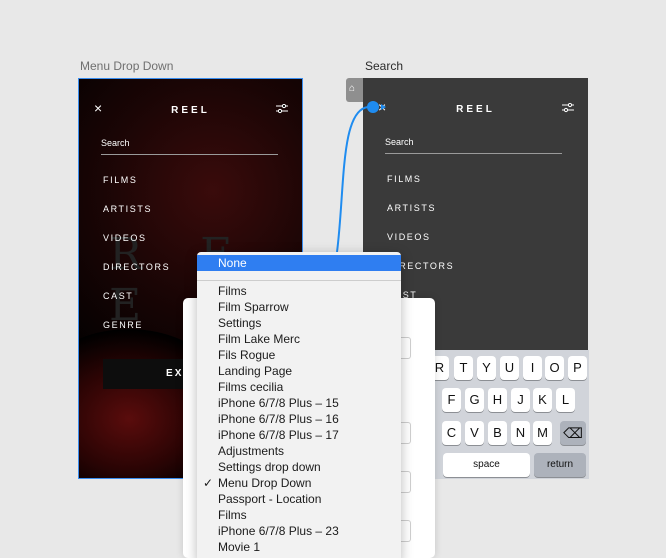  Describe the element at coordinates (299, 387) in the screenshot. I see `dropdown-item: Films cecilia` at that location.